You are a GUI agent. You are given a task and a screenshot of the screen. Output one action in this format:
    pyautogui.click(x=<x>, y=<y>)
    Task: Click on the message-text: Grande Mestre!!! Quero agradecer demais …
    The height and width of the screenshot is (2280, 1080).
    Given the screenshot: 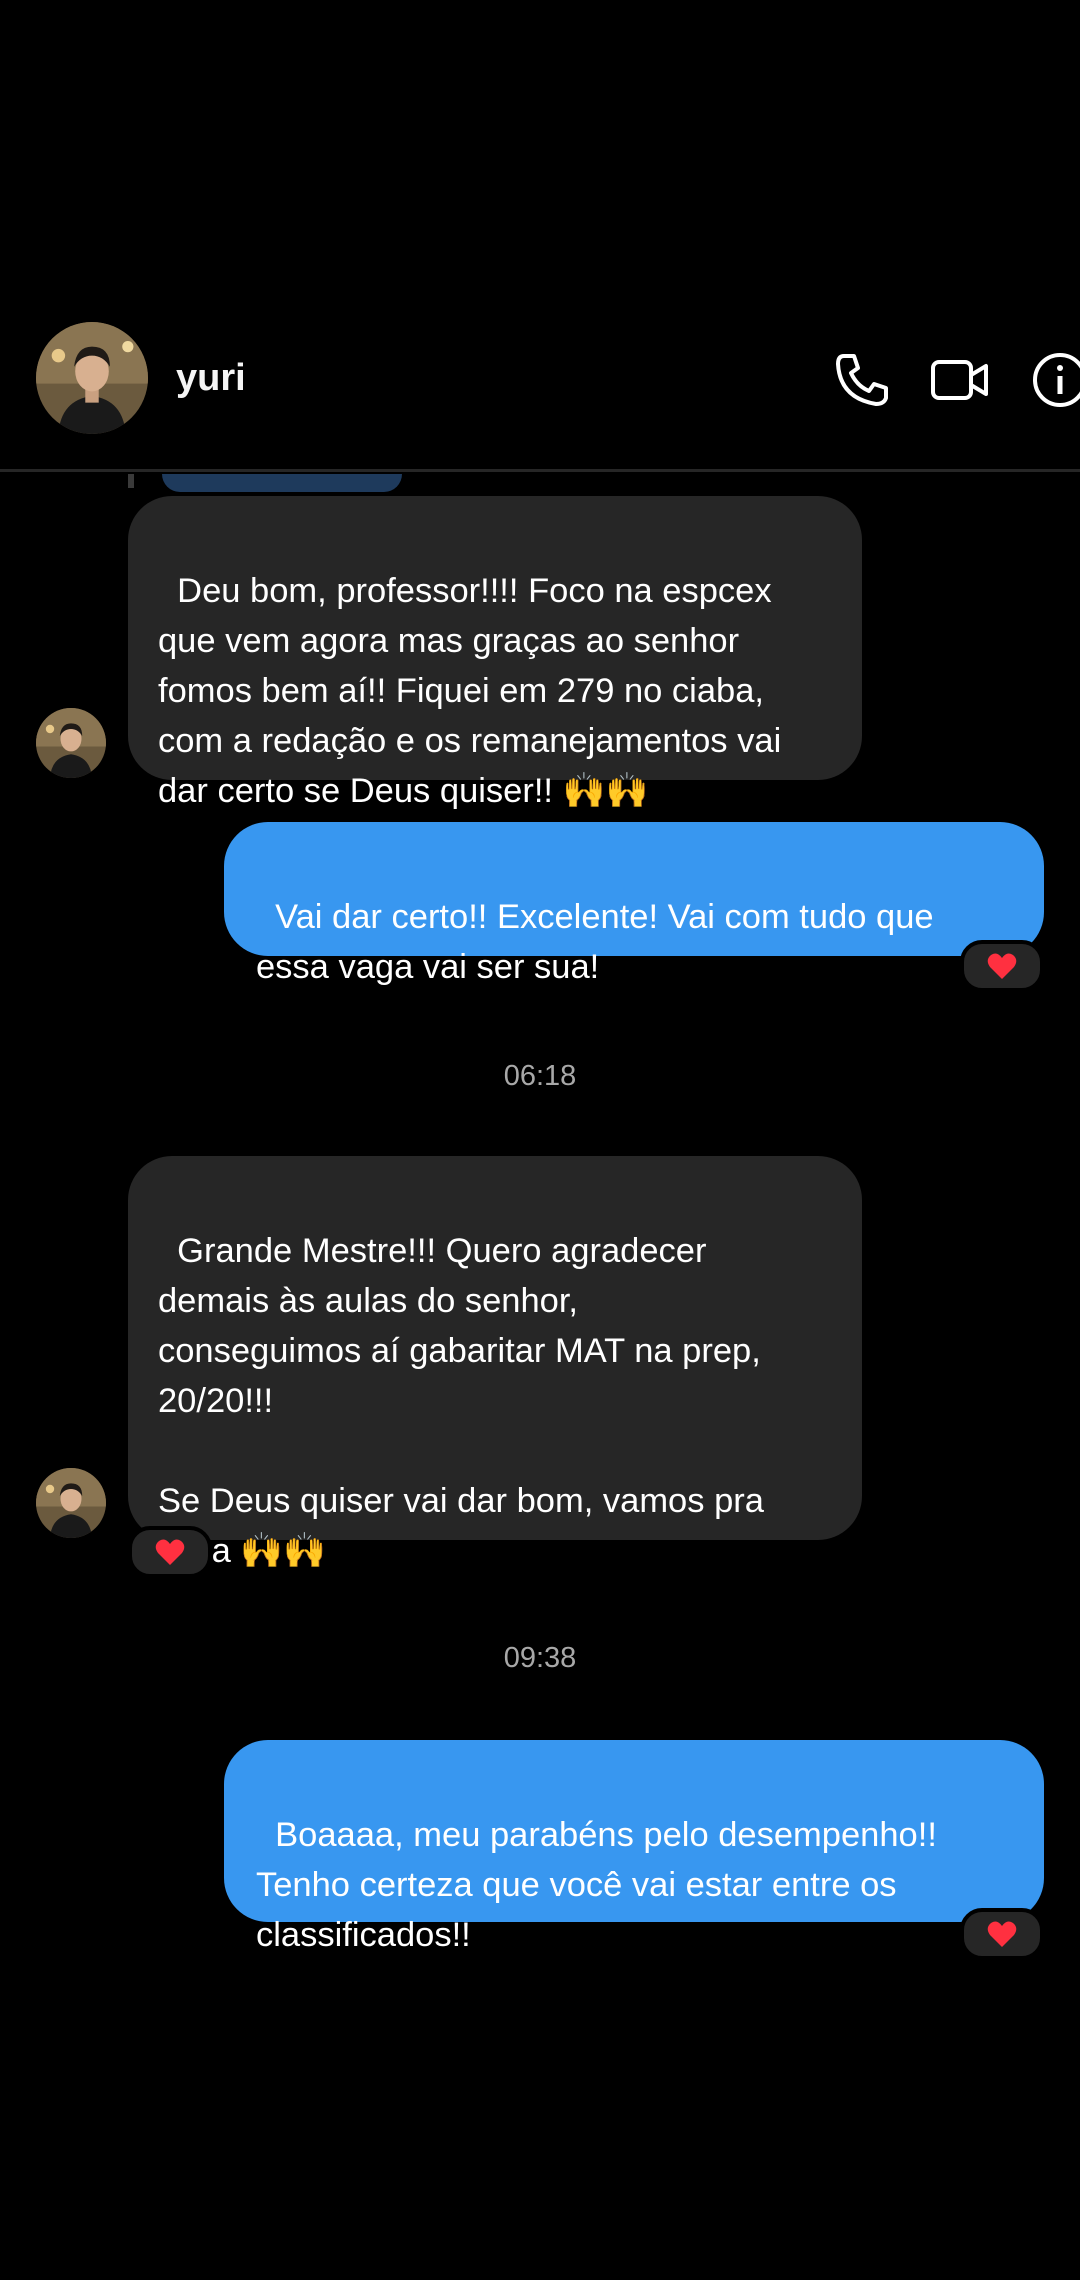 What is the action you would take?
    pyautogui.click(x=461, y=1401)
    